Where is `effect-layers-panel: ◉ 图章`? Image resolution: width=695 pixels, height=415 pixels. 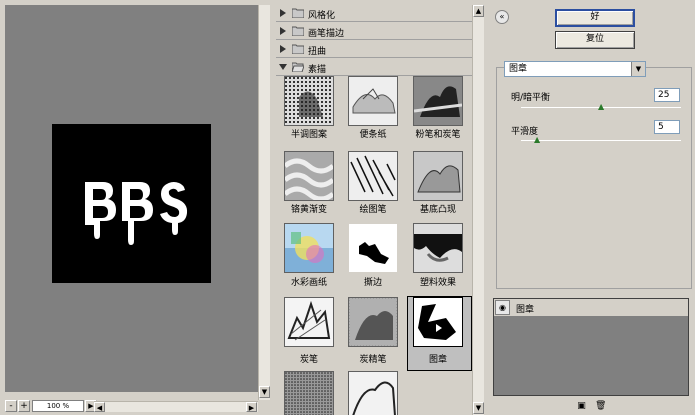 effect-layers-panel: ◉ 图章 is located at coordinates (591, 347).